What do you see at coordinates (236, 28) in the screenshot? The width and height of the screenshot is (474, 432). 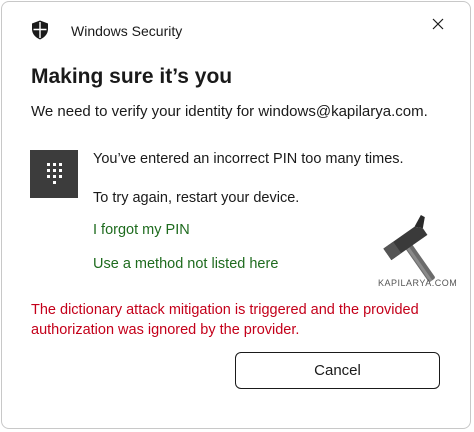 I see `title-bar: Windows Security` at bounding box center [236, 28].